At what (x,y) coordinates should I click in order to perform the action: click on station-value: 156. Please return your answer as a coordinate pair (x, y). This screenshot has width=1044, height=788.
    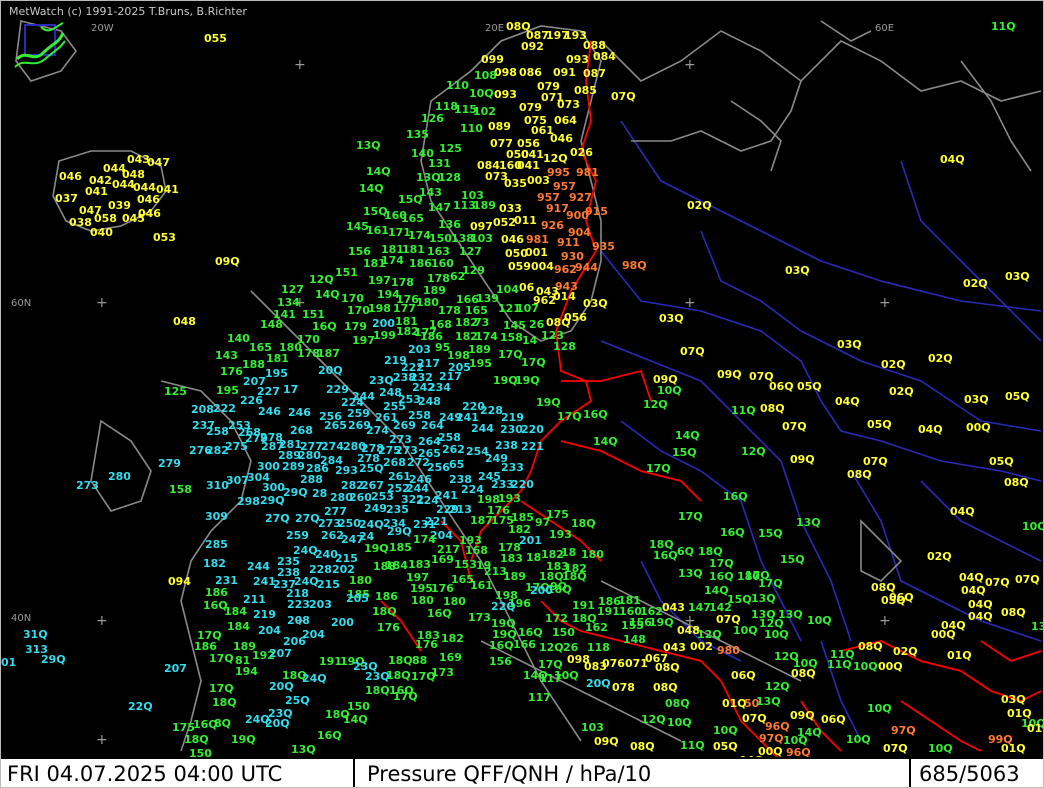
    Looking at the image, I should click on (359, 251).